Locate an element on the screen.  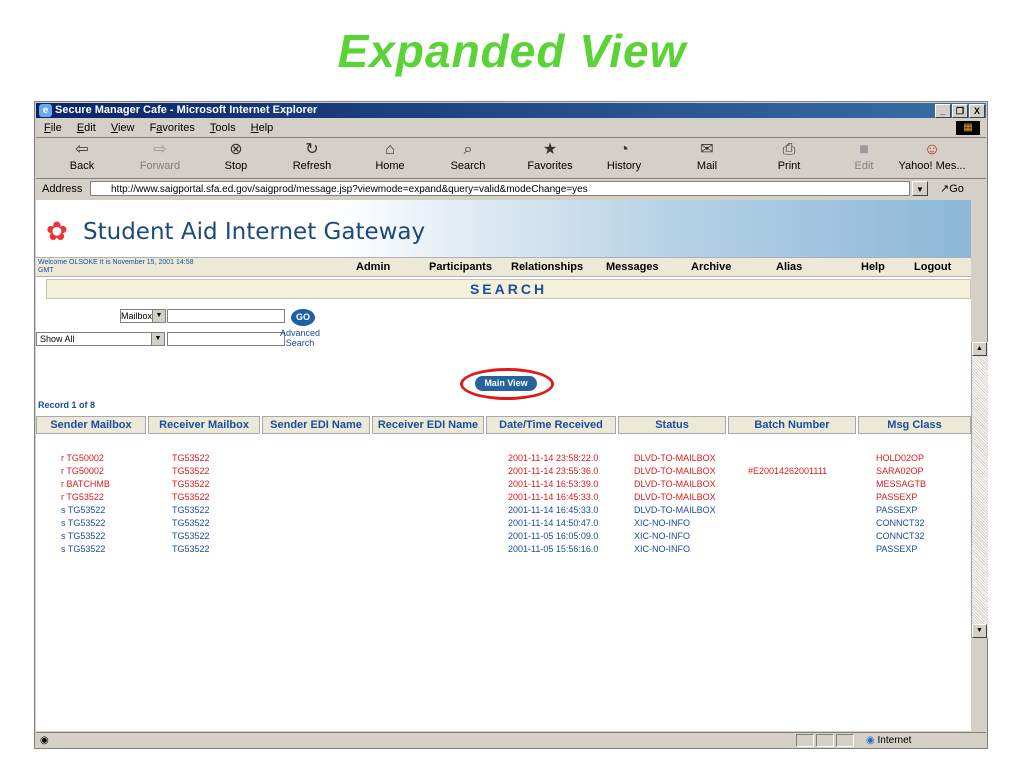
menu-view: View is located at coordinates (123, 128).